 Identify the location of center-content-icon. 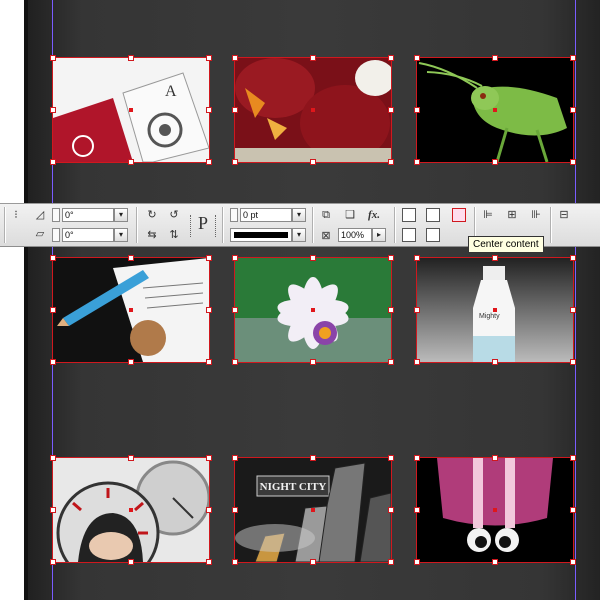
(459, 215).